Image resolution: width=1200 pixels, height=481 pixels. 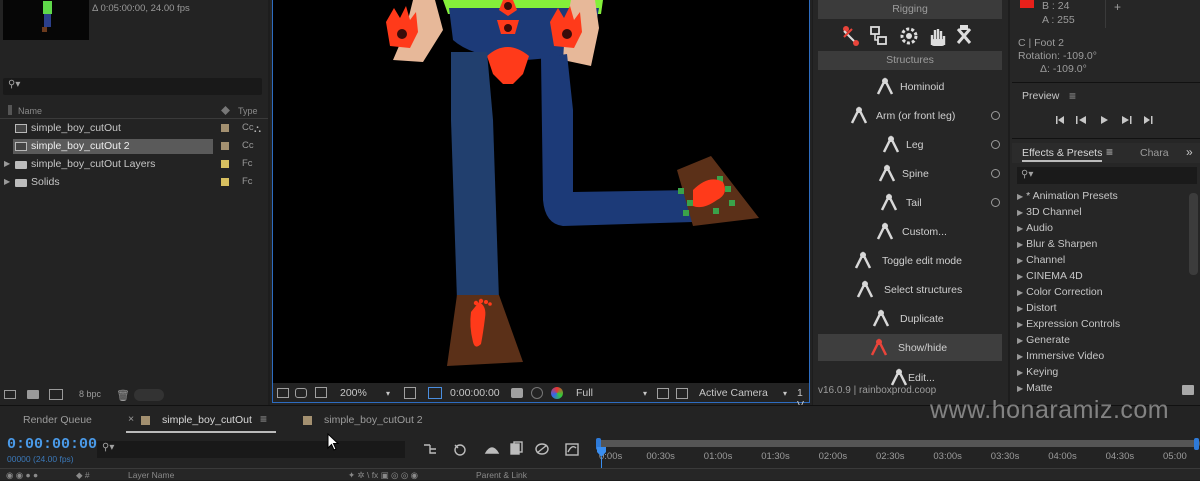 I want to click on transparency-grid-icon, so click(x=682, y=393).